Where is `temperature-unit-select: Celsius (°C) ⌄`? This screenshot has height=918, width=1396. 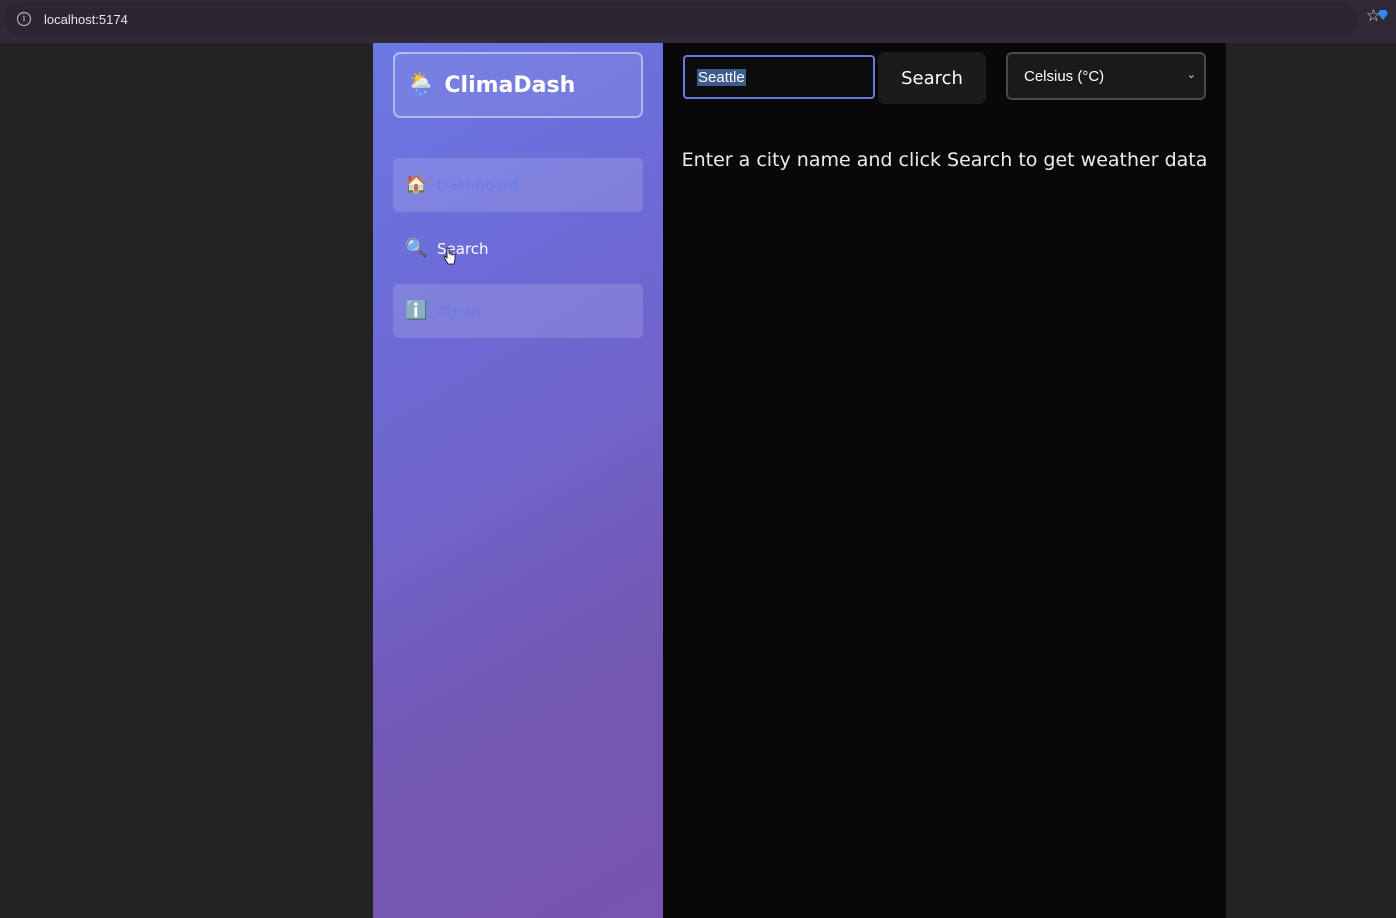
temperature-unit-select: Celsius (°C) ⌄ is located at coordinates (1106, 76).